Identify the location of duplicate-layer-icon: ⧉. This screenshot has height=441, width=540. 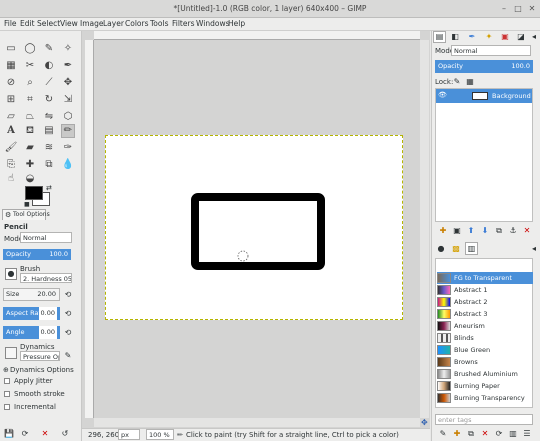
(499, 231).